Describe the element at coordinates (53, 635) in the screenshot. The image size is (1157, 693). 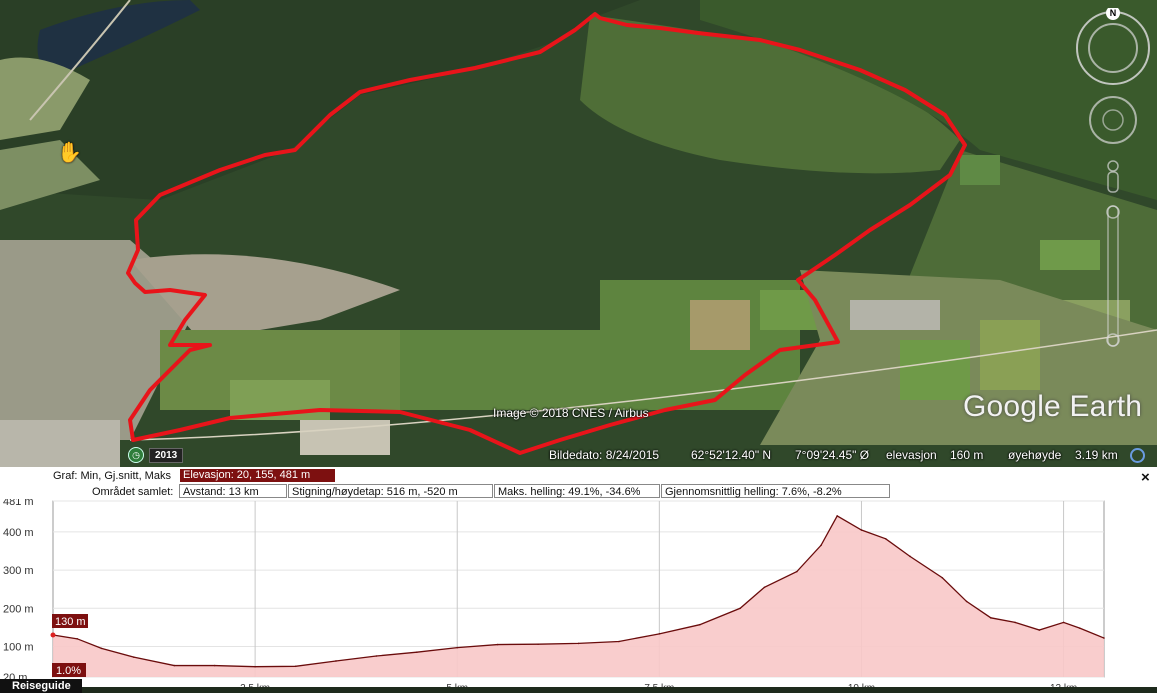
I see `cursor-marker` at that location.